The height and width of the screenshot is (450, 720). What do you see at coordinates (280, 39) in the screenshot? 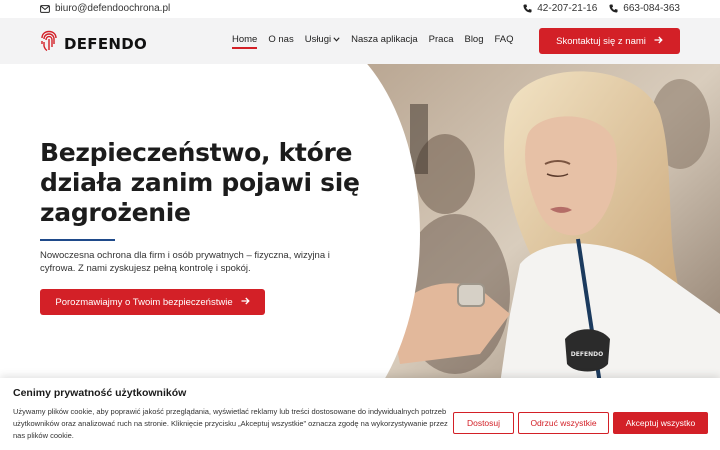
I see `nav-item-about: O nas` at bounding box center [280, 39].